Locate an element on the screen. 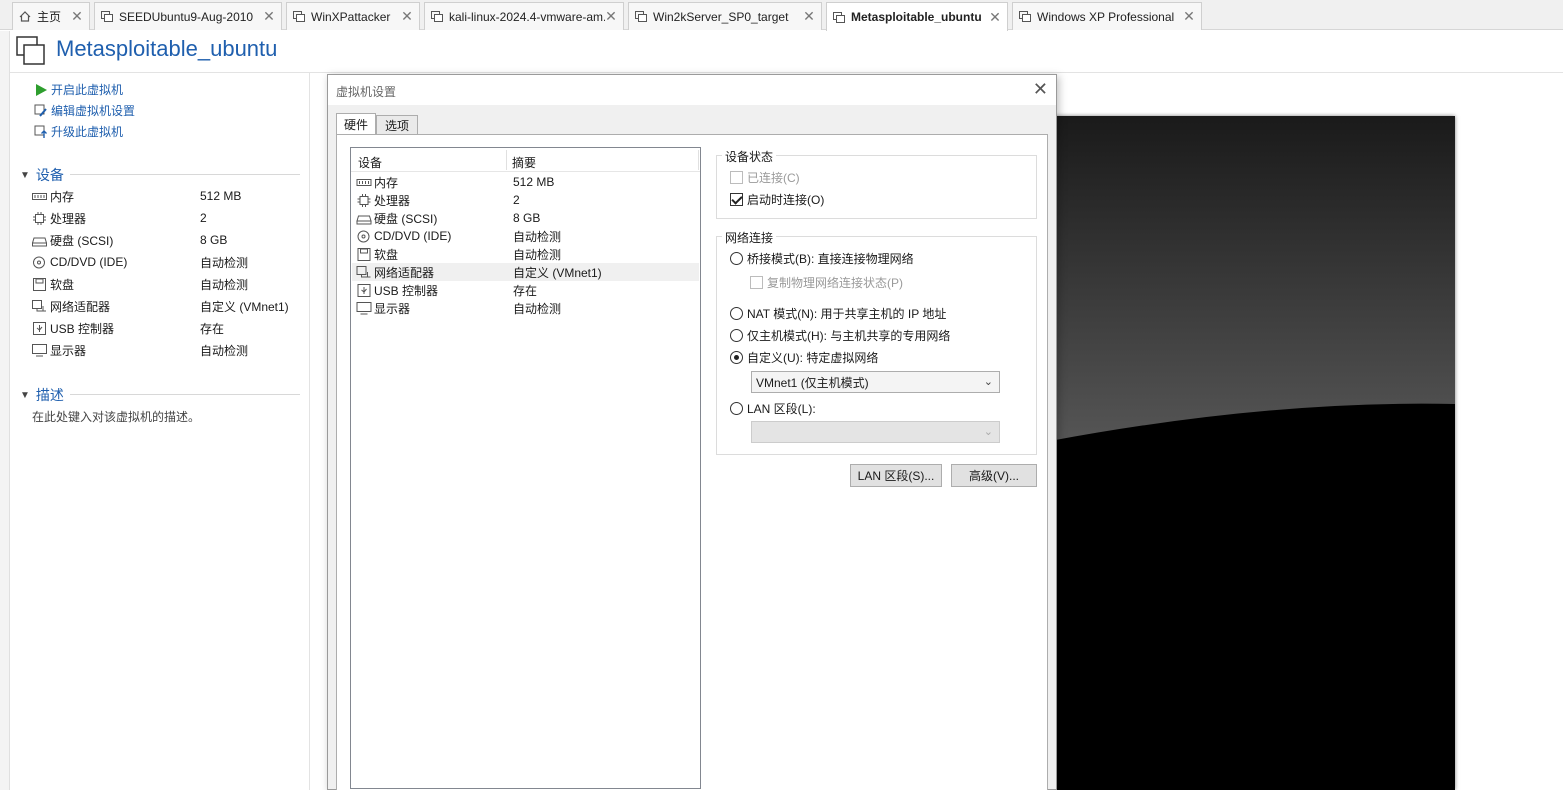 The width and height of the screenshot is (1563, 790). divider is located at coordinates (185, 174).